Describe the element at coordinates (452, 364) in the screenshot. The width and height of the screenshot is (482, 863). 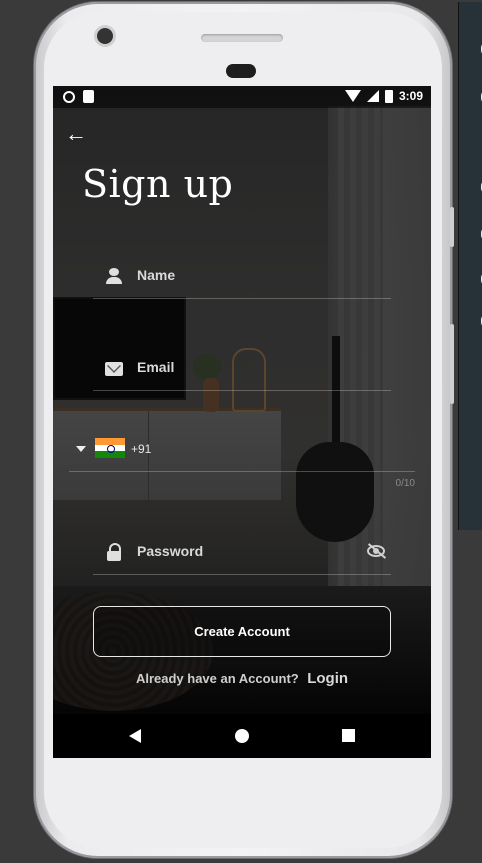
I see `volume-button` at that location.